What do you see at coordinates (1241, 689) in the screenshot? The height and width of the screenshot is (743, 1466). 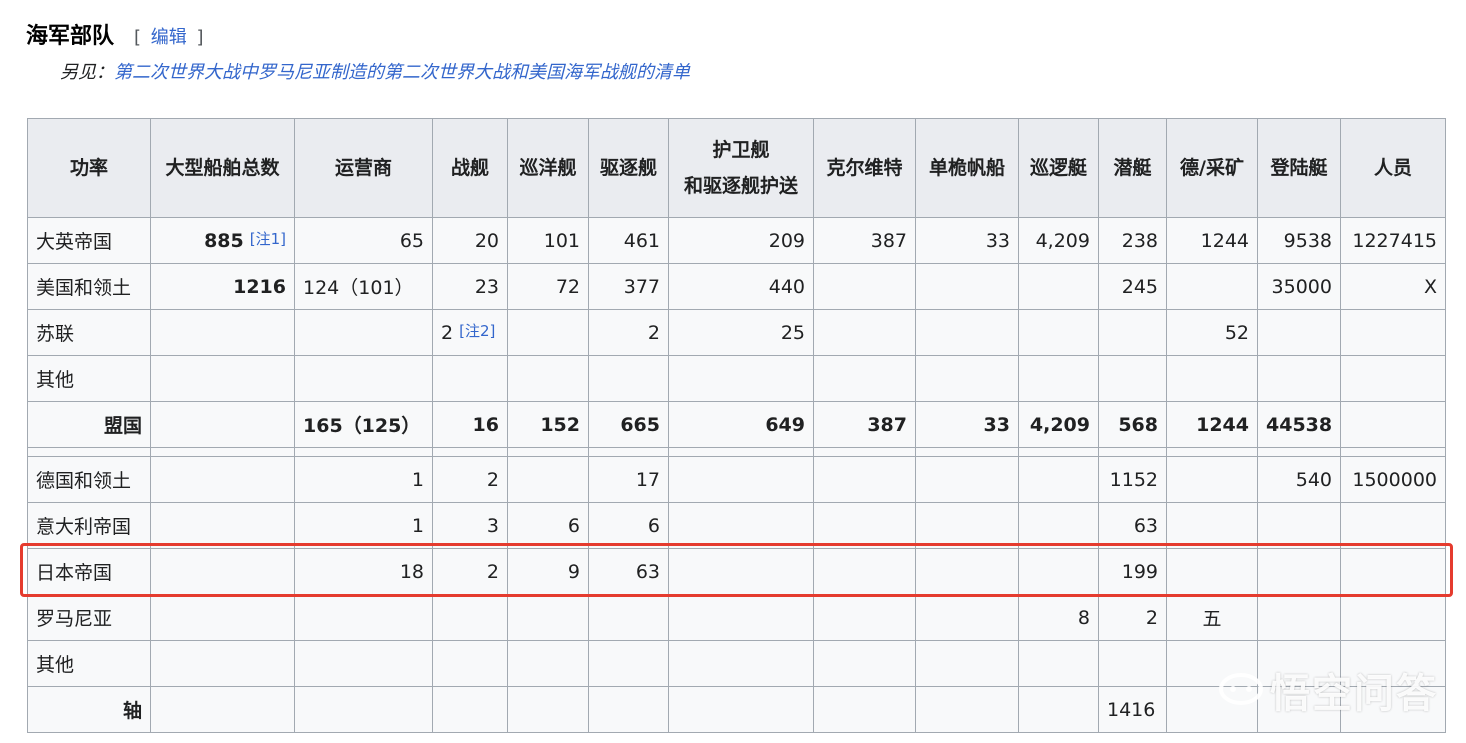 I see `chat-bubble-icon` at bounding box center [1241, 689].